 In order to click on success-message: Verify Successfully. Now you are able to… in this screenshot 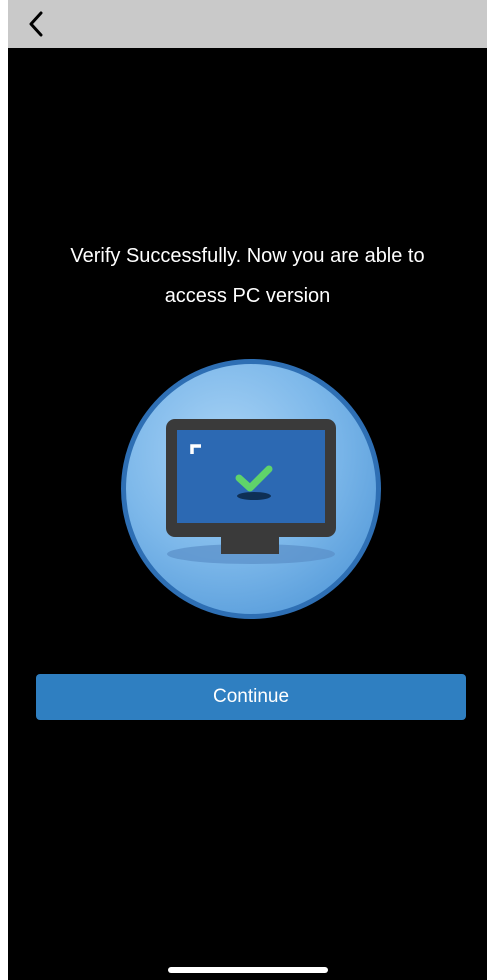, I will do `click(247, 276)`.